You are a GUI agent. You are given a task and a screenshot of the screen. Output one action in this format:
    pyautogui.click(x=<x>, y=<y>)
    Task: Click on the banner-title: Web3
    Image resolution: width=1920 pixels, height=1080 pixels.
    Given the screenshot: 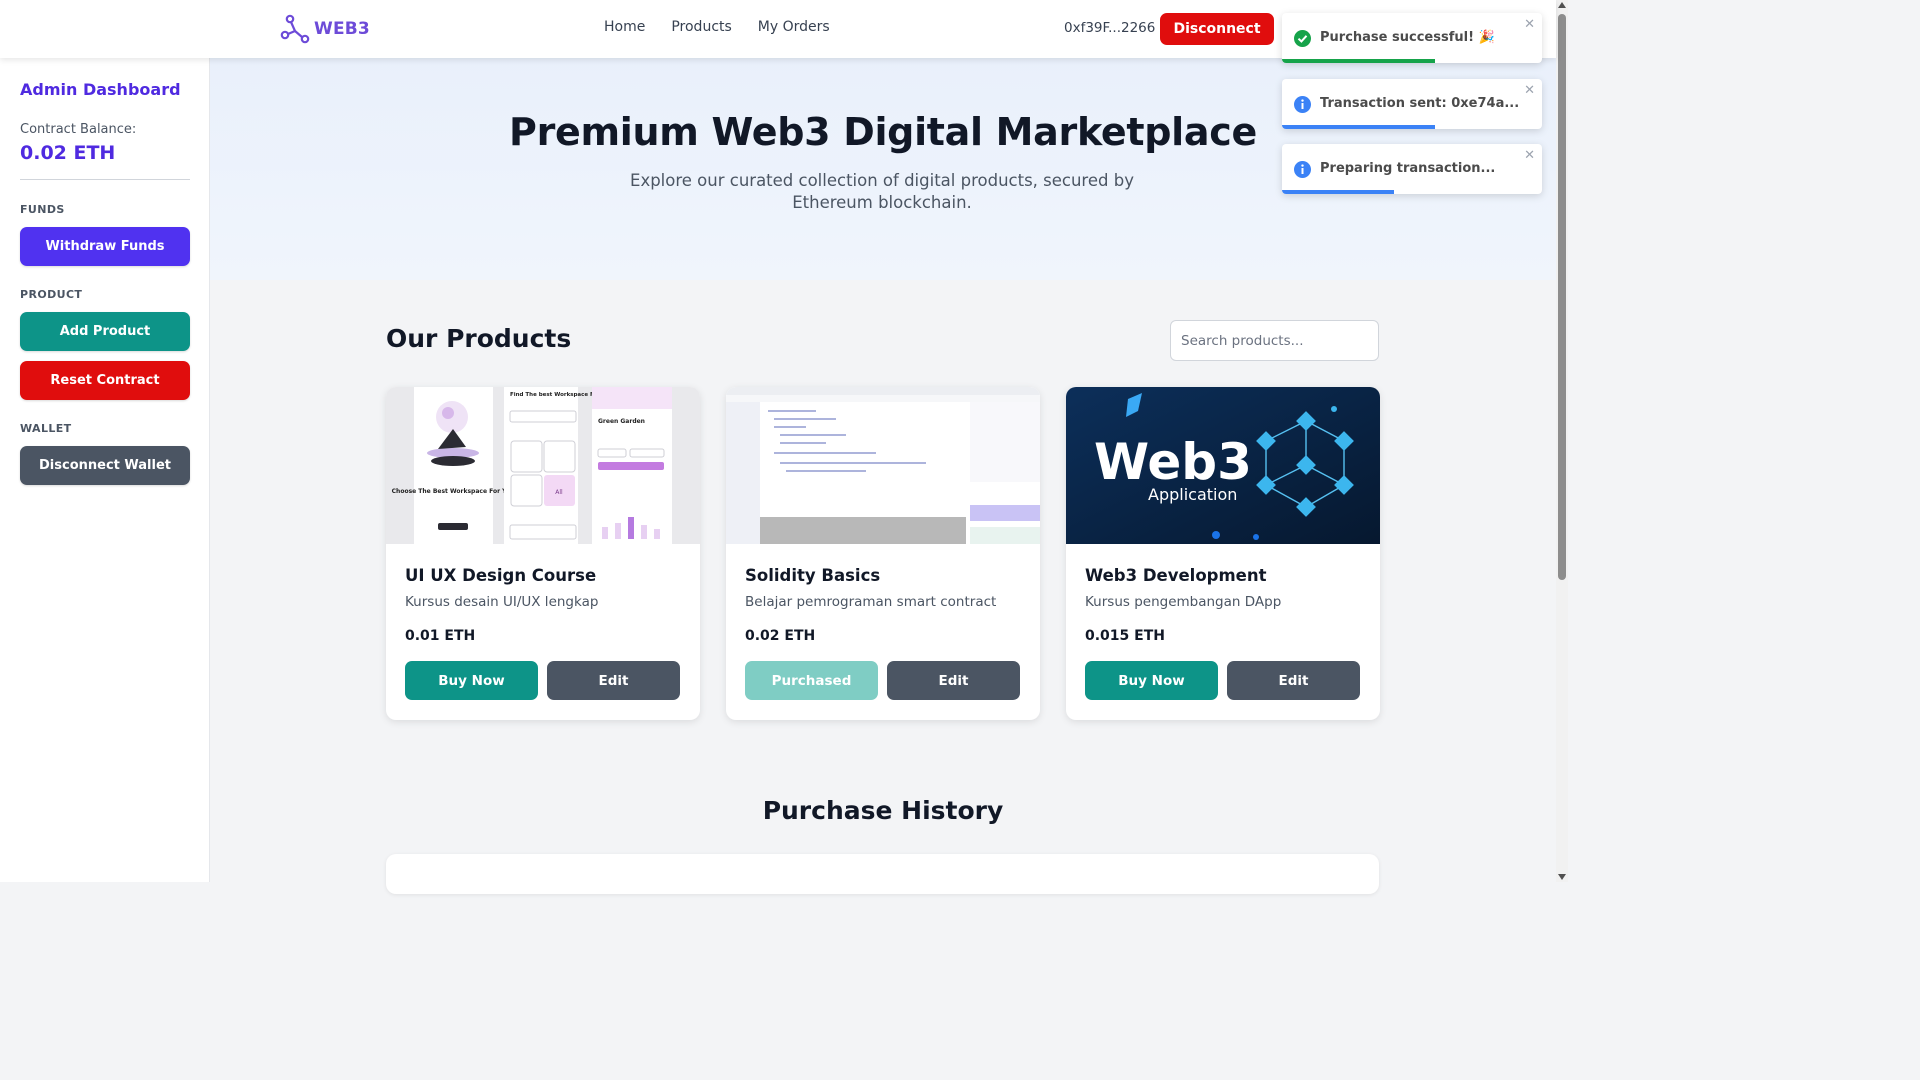 What is the action you would take?
    pyautogui.click(x=1173, y=462)
    